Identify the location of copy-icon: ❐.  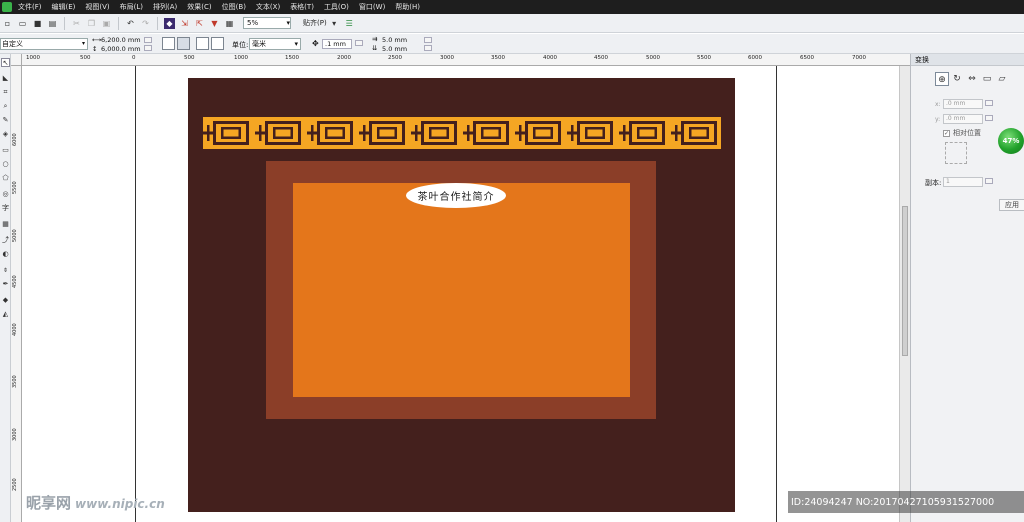
(91, 23).